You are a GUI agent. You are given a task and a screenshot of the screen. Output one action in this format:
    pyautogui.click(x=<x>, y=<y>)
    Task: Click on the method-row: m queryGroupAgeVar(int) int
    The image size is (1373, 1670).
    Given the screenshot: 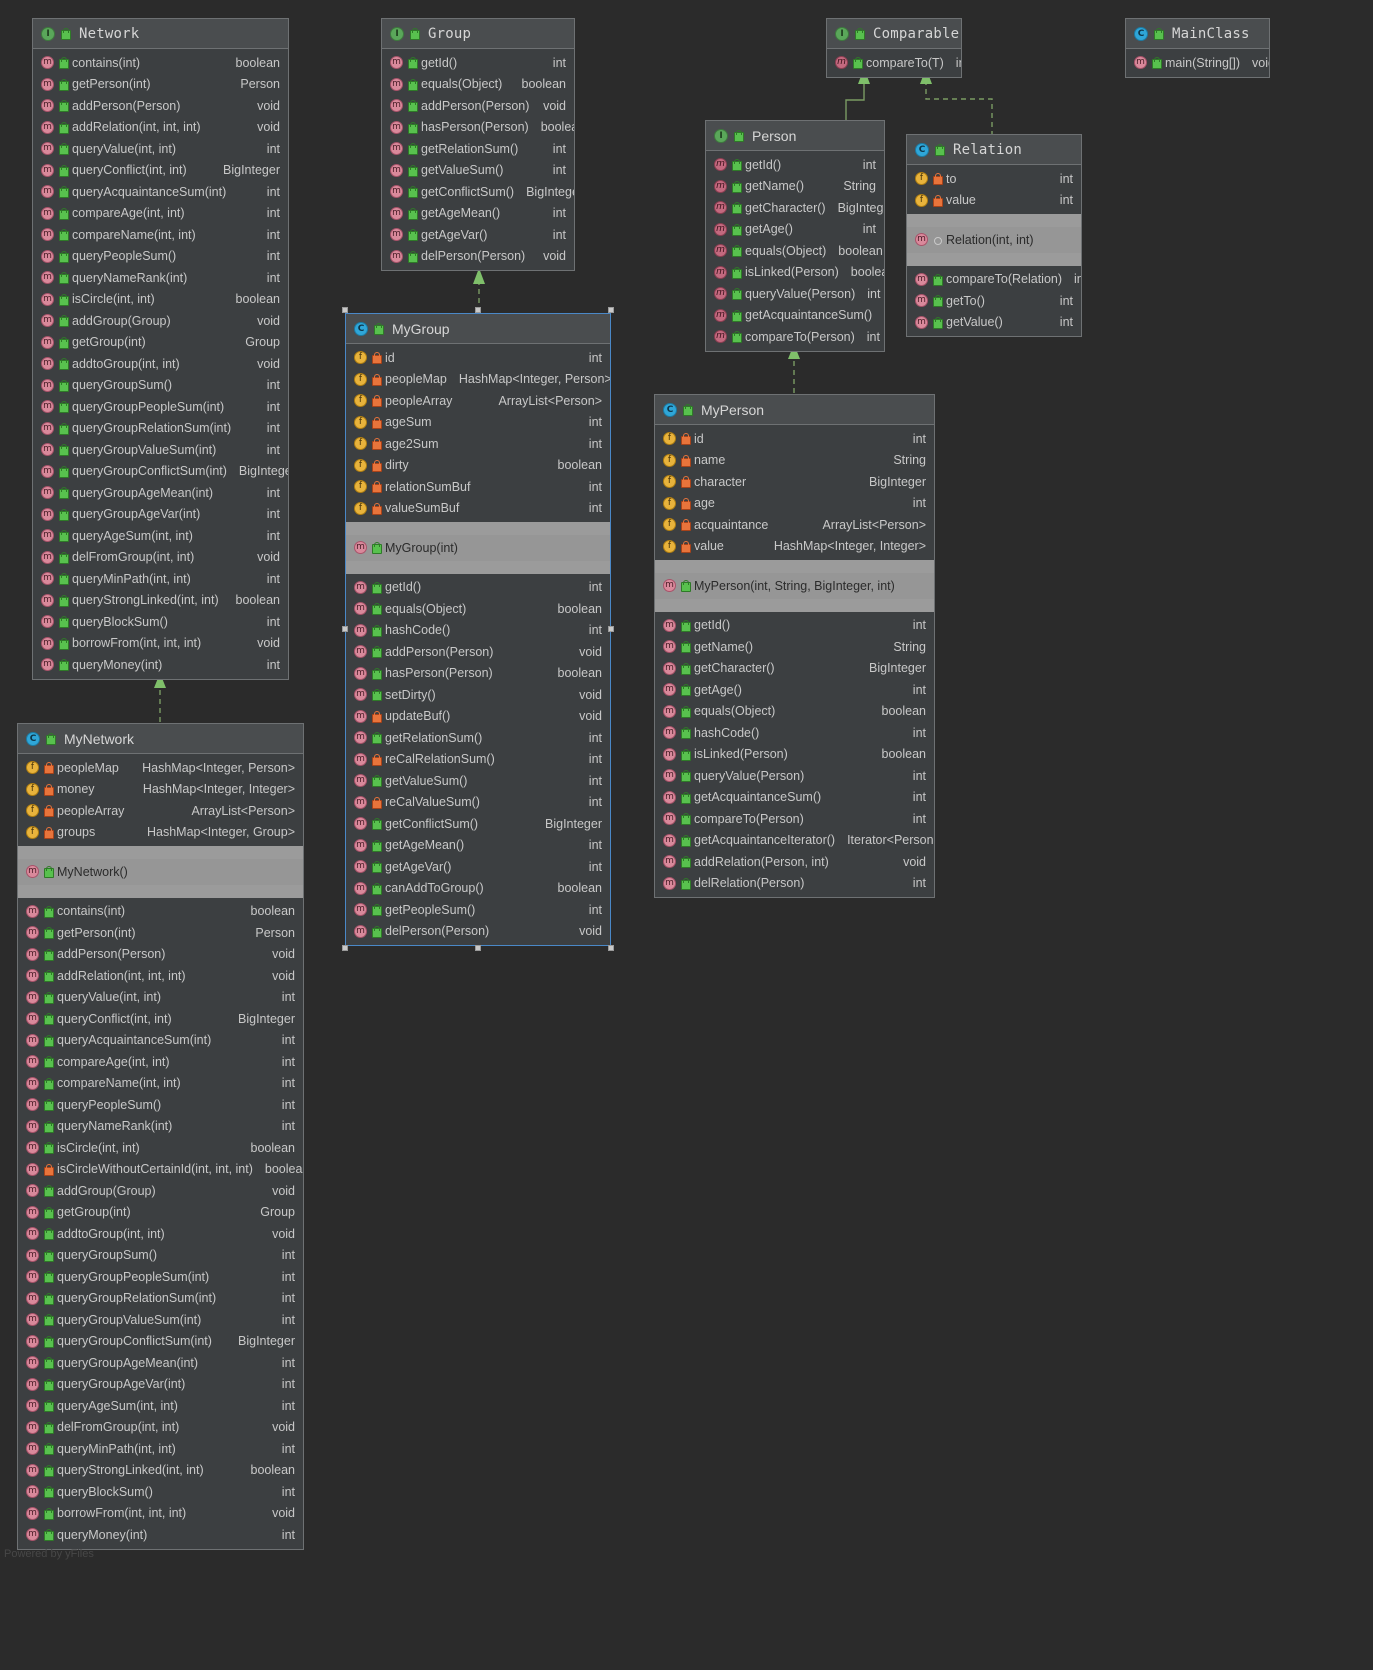 What is the action you would take?
    pyautogui.click(x=160, y=515)
    